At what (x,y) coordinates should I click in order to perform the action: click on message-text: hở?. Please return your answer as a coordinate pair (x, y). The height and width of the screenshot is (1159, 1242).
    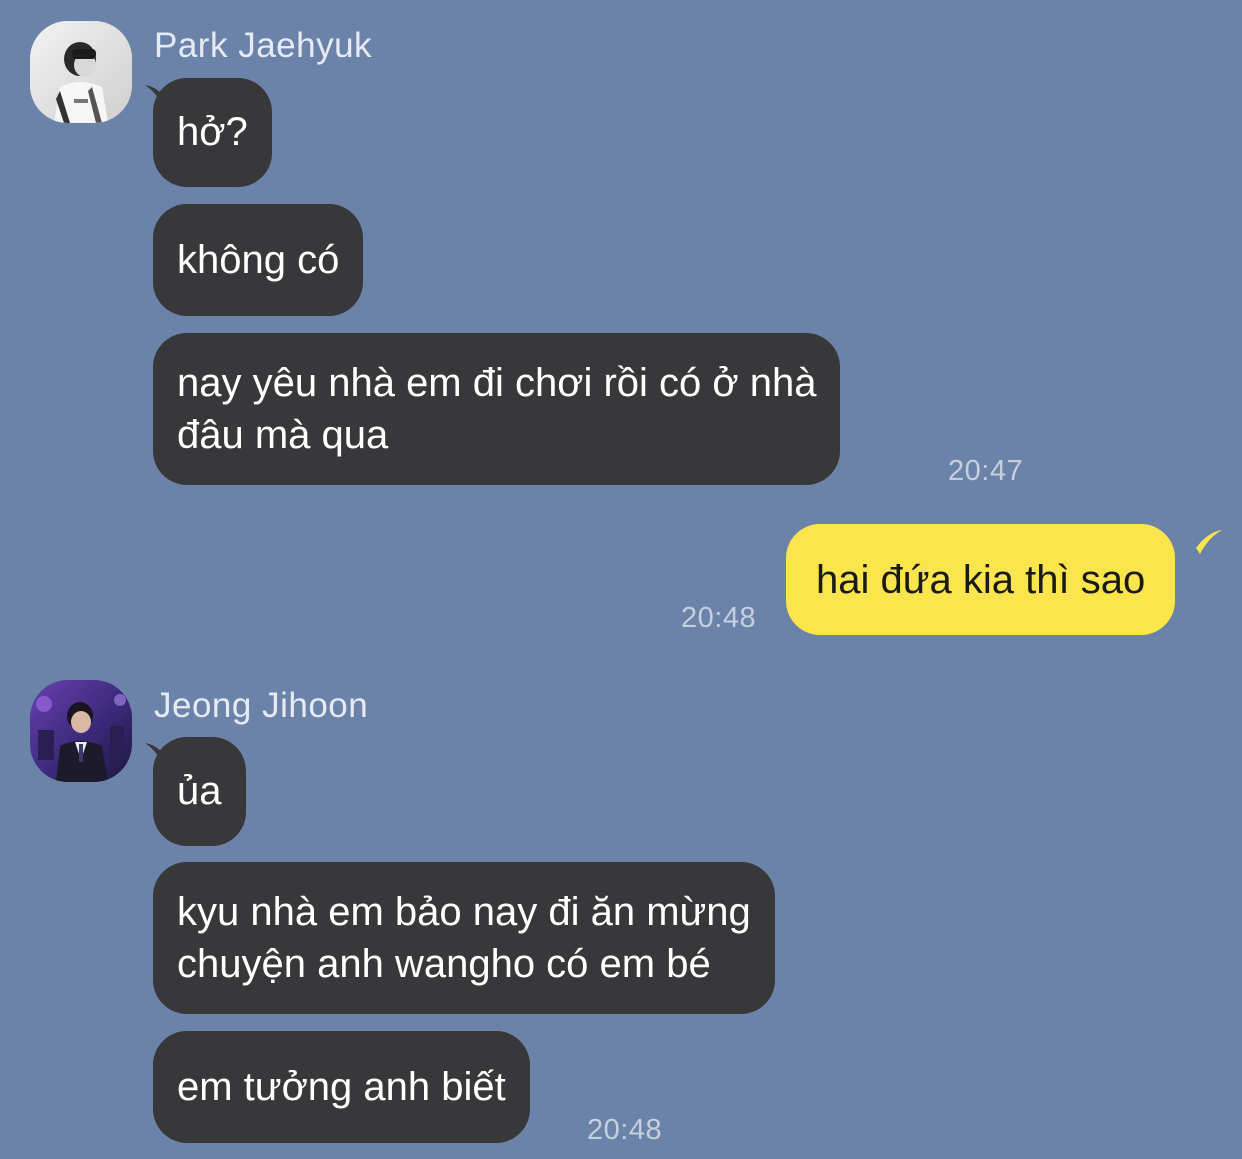
    Looking at the image, I should click on (212, 132).